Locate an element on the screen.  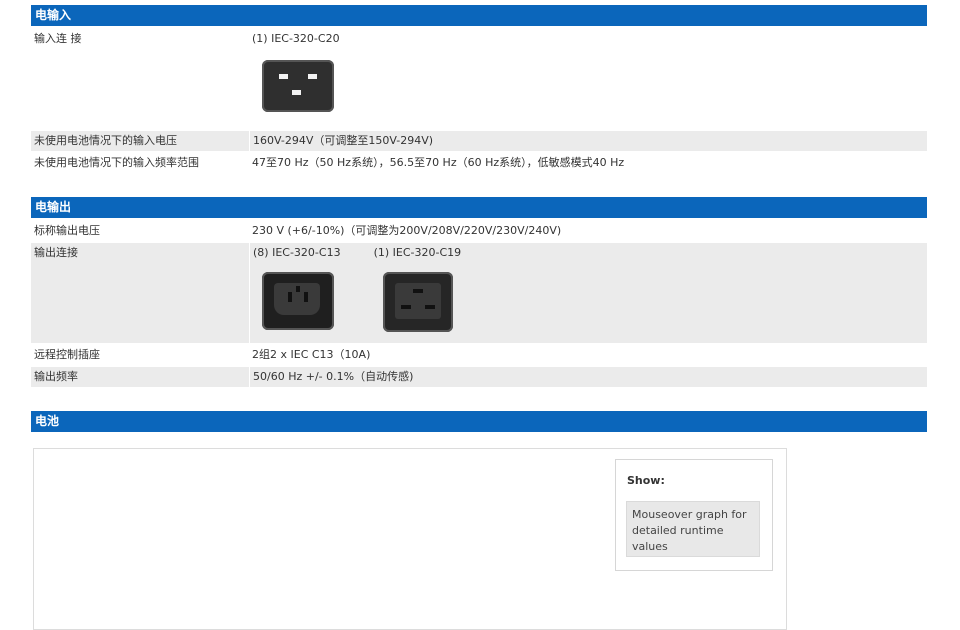
row-input-voltage: 未使用电池情况下的输入电压 160V-294V（可调整至150V-294V) is located at coordinates (479, 141).